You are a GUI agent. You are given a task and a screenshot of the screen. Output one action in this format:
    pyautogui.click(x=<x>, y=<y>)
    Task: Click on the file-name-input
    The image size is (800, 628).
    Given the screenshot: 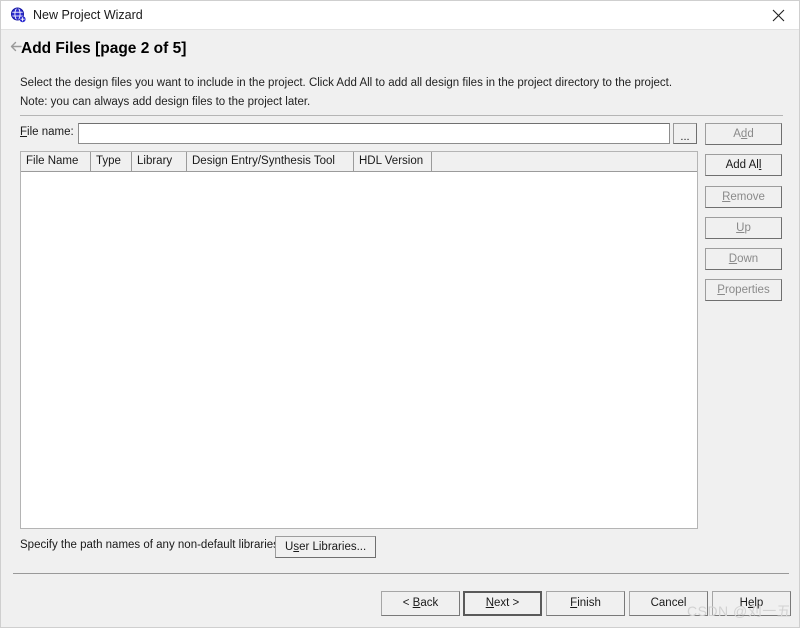 What is the action you would take?
    pyautogui.click(x=374, y=133)
    